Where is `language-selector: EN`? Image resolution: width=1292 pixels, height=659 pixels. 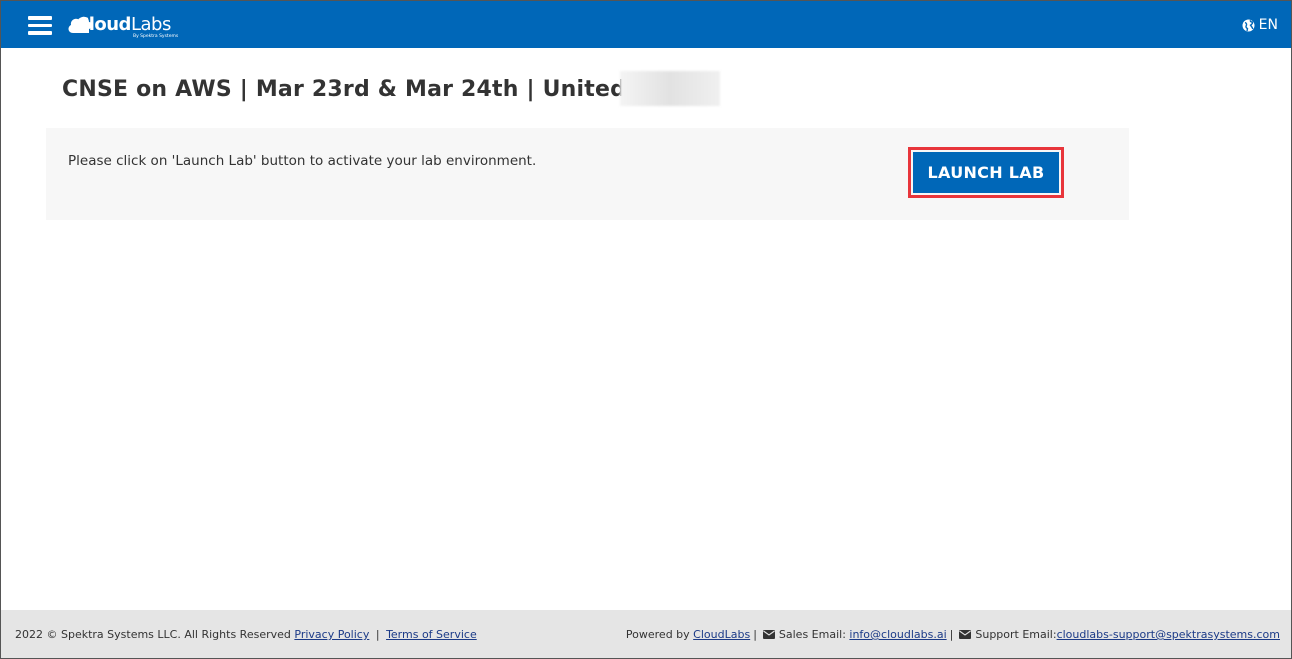 language-selector: EN is located at coordinates (1260, 25).